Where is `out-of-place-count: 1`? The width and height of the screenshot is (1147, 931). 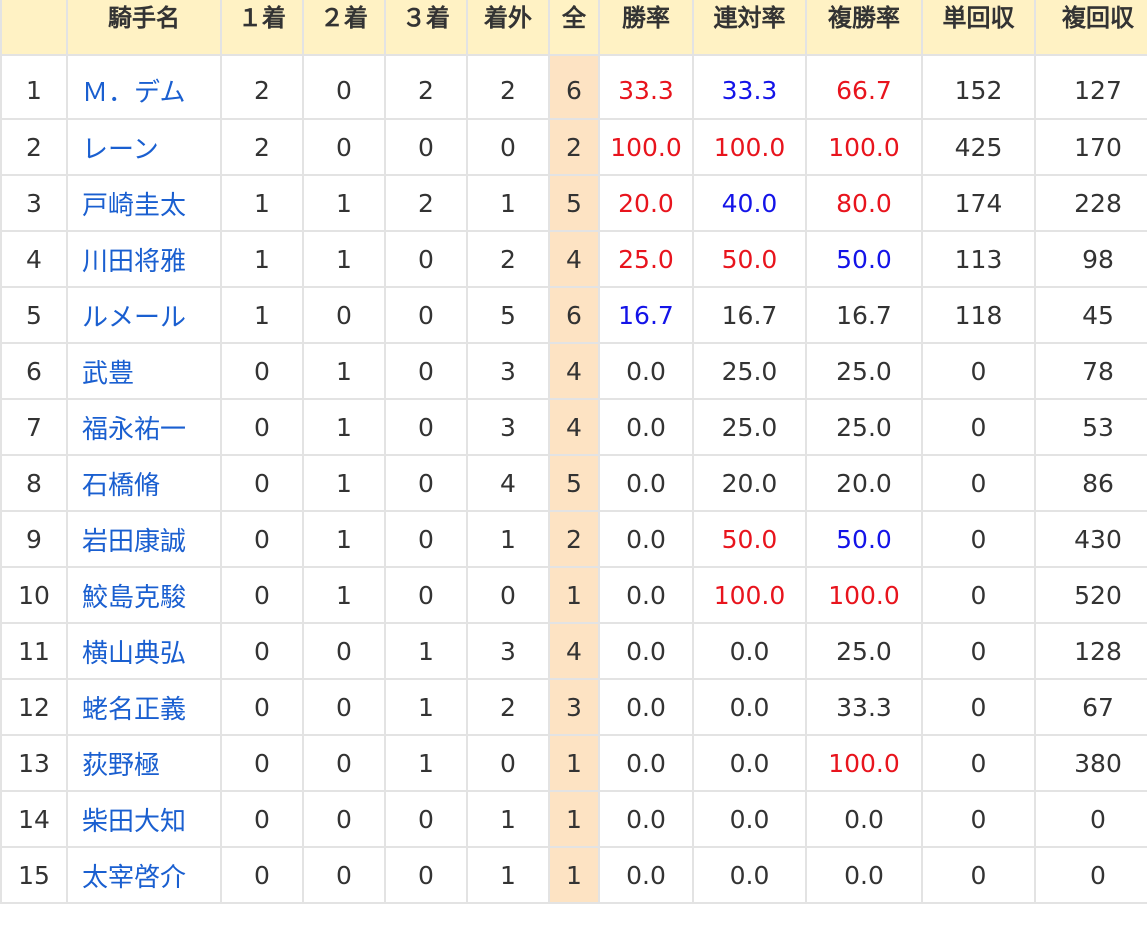 out-of-place-count: 1 is located at coordinates (508, 203).